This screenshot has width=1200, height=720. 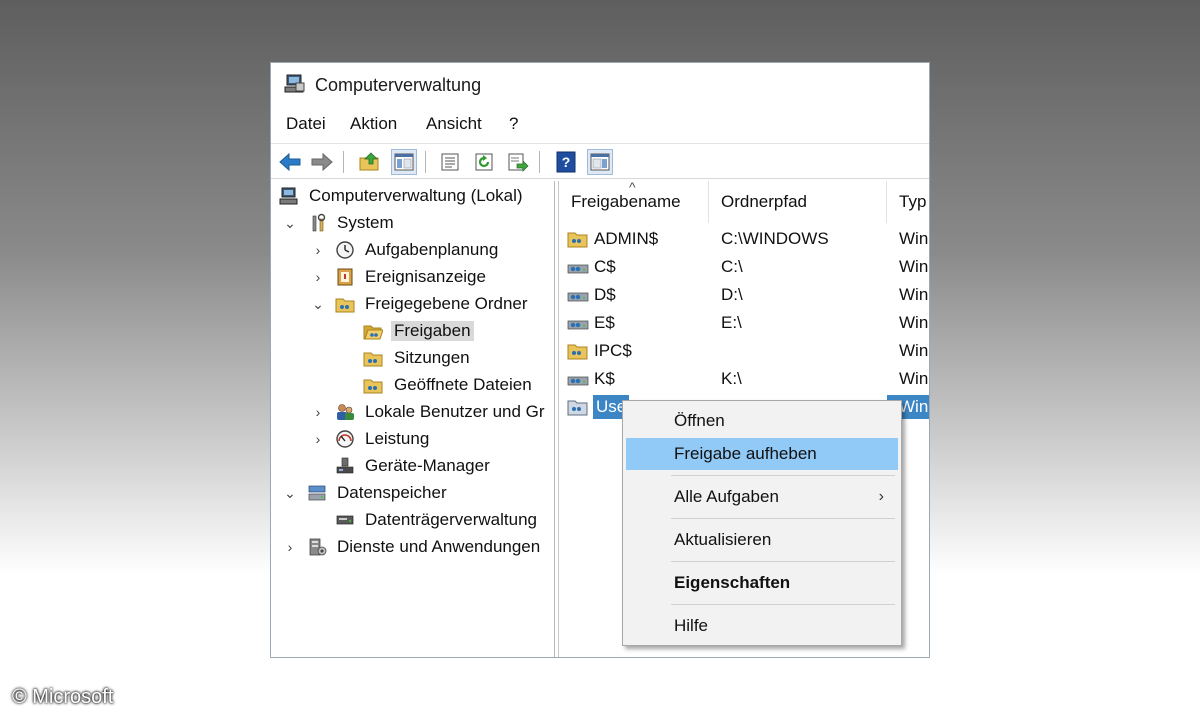 What do you see at coordinates (762, 626) in the screenshot?
I see `menu-item-help: Hilfe` at bounding box center [762, 626].